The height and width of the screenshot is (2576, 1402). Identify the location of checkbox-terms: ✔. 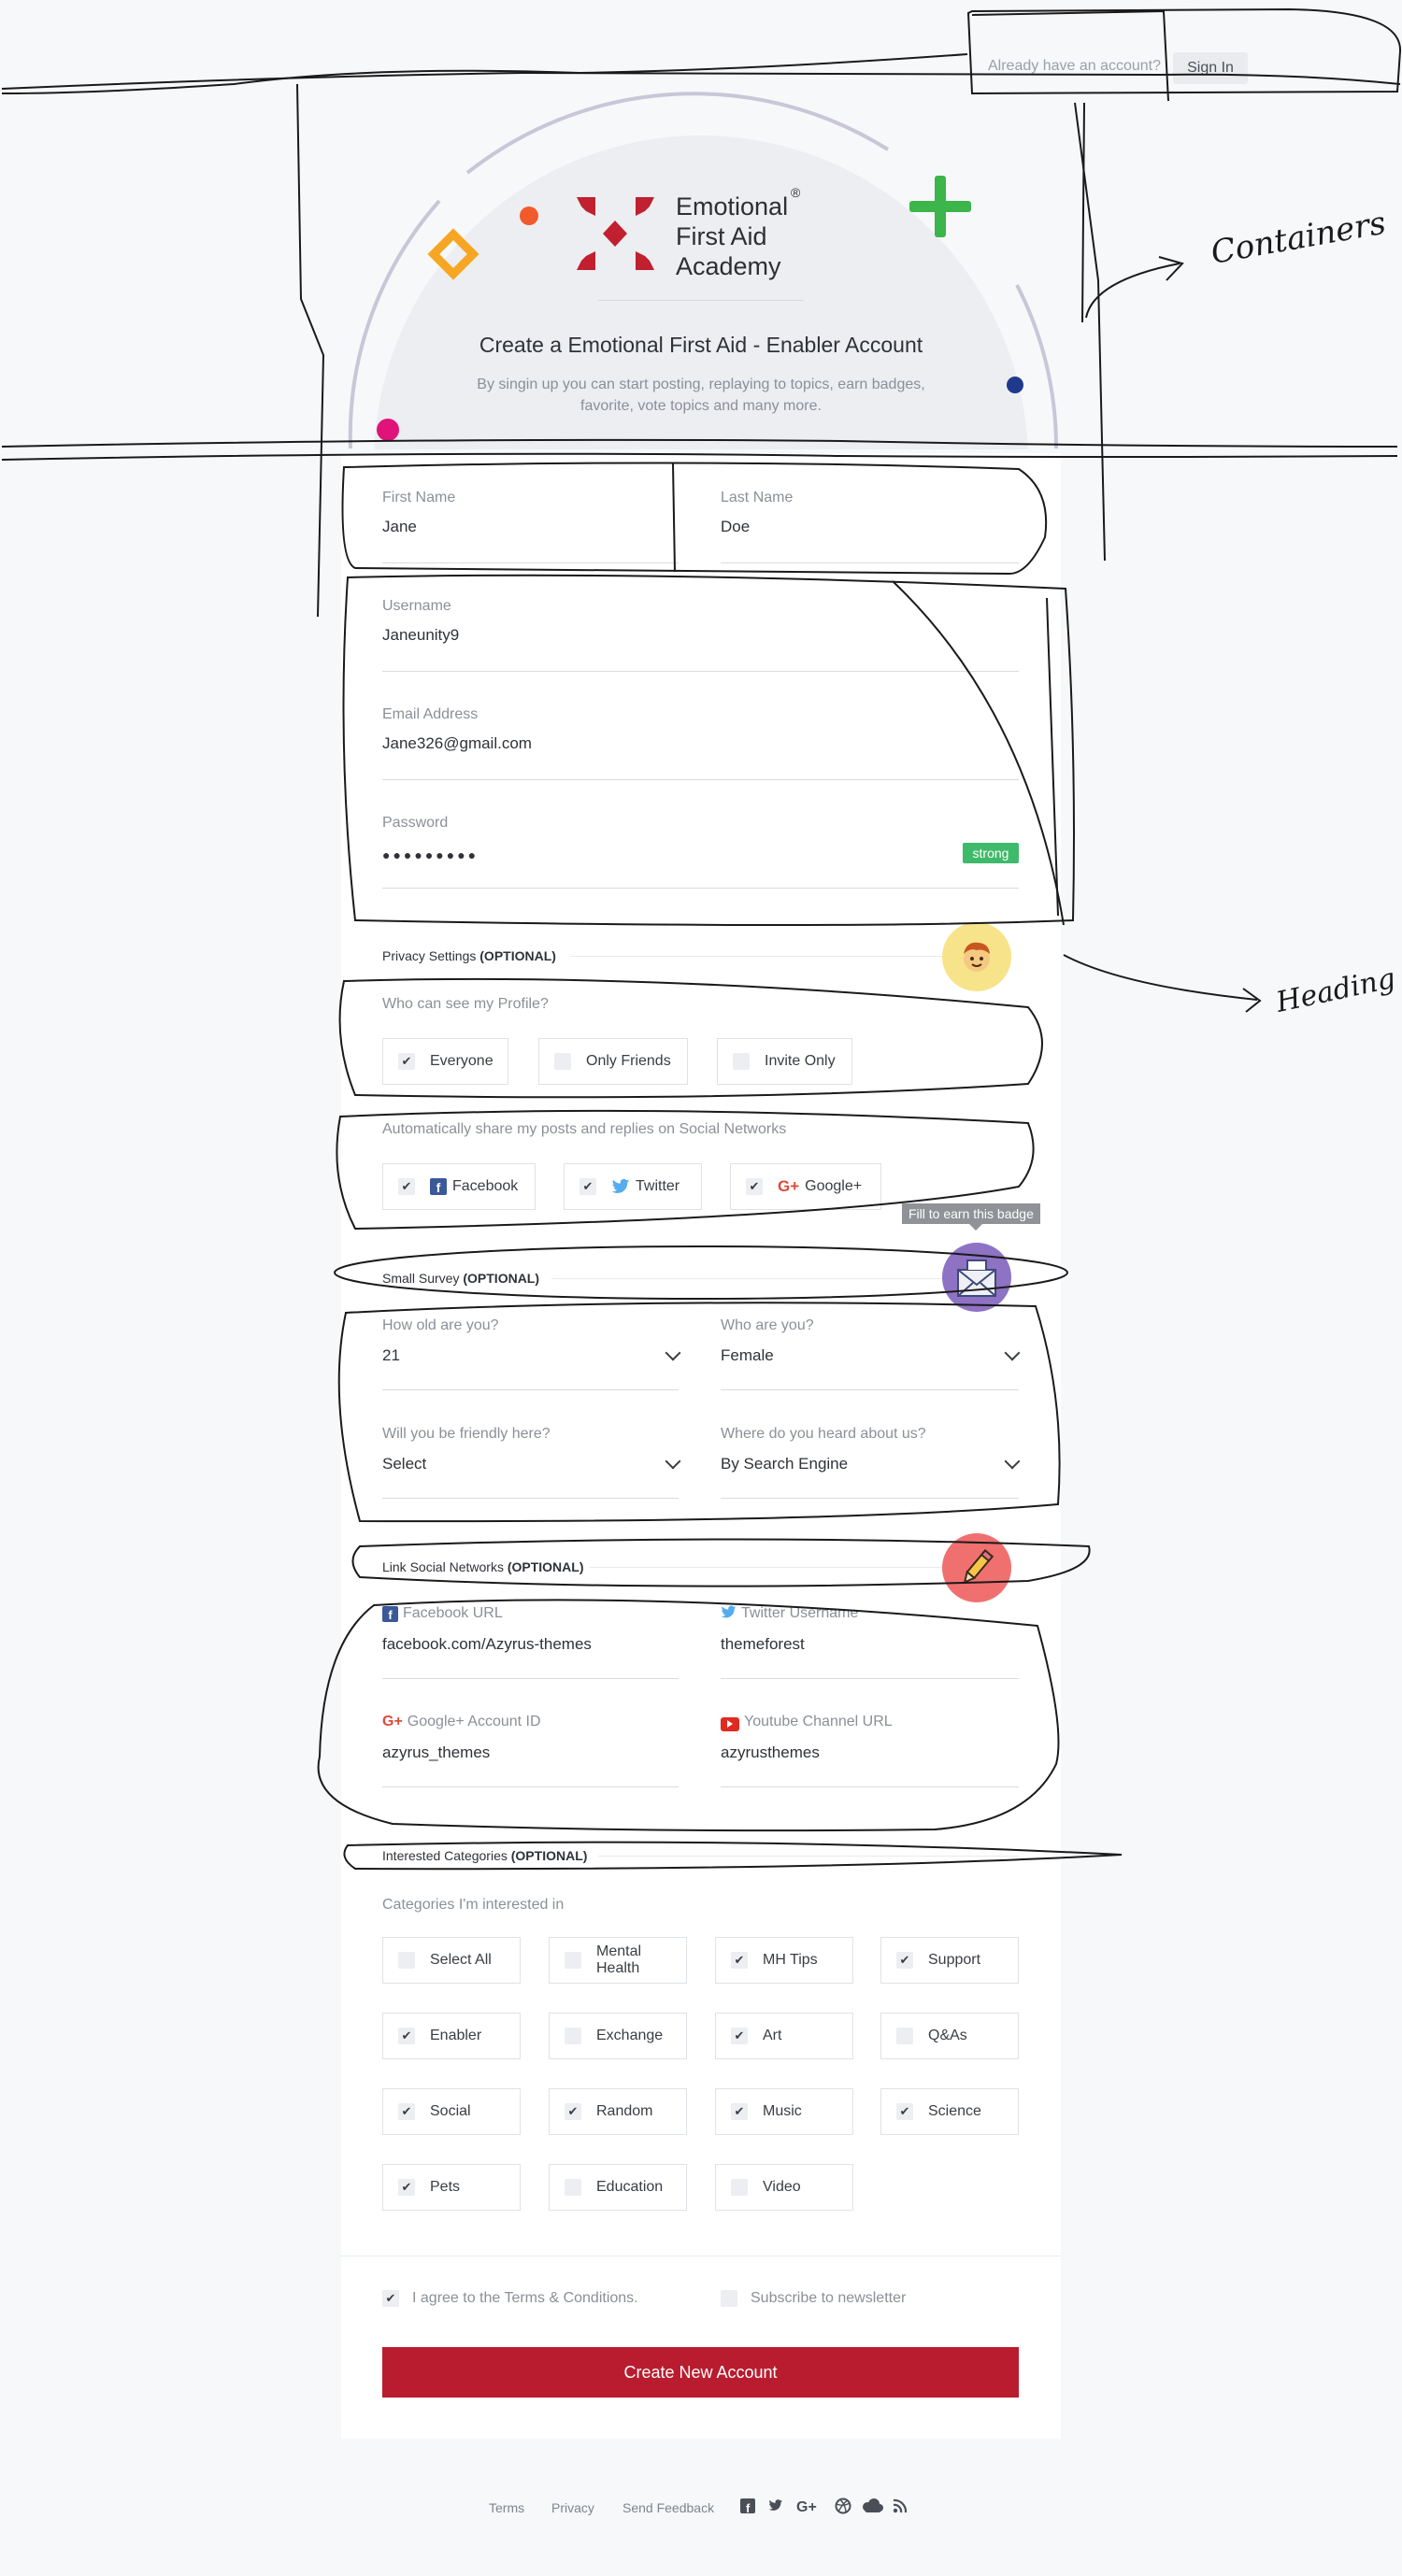
(390, 2299).